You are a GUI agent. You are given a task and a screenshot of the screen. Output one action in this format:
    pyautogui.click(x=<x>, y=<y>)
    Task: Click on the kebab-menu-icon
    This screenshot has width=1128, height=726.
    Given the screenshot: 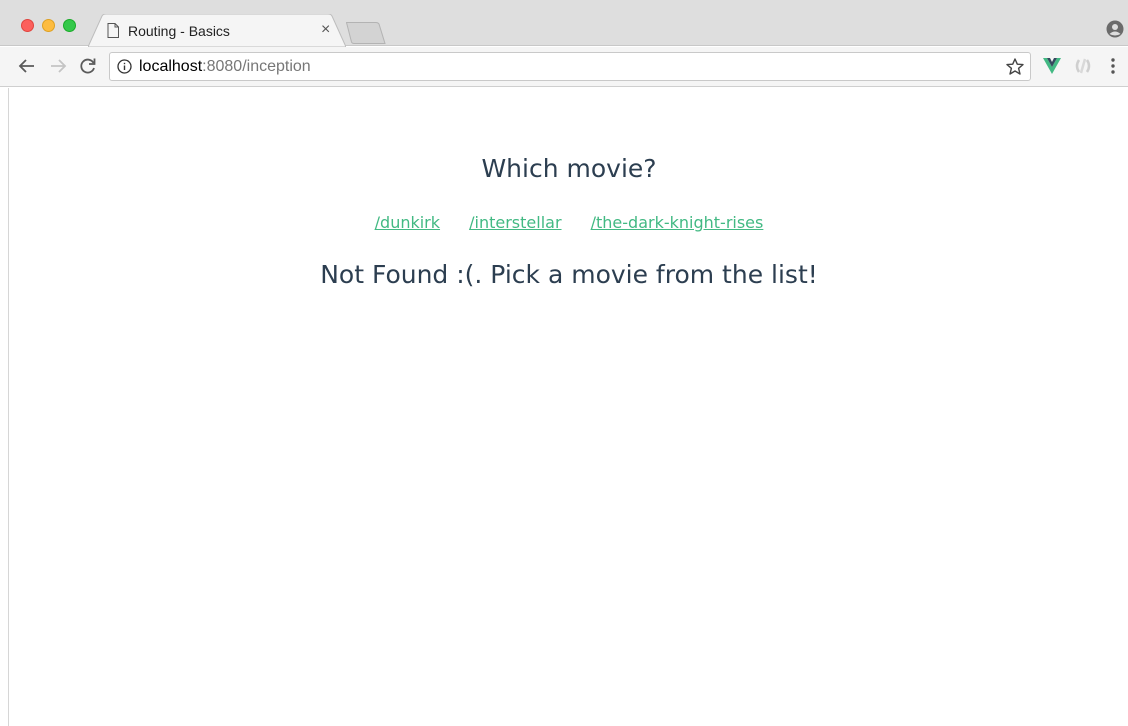 What is the action you would take?
    pyautogui.click(x=1113, y=66)
    